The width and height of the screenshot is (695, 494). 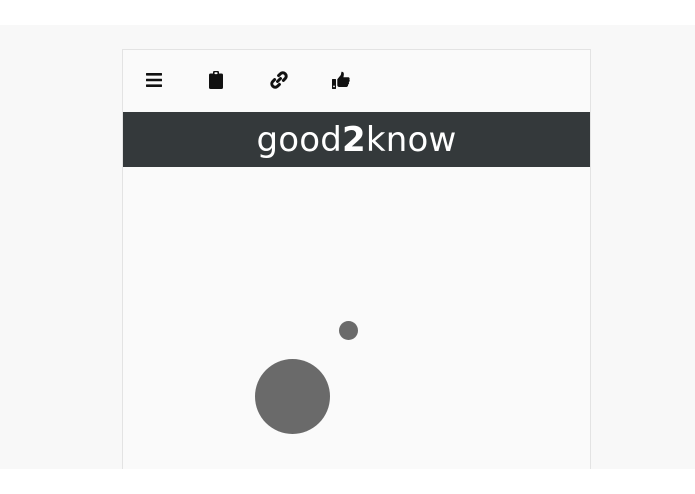 I want to click on clipboard-icon, so click(x=216, y=80).